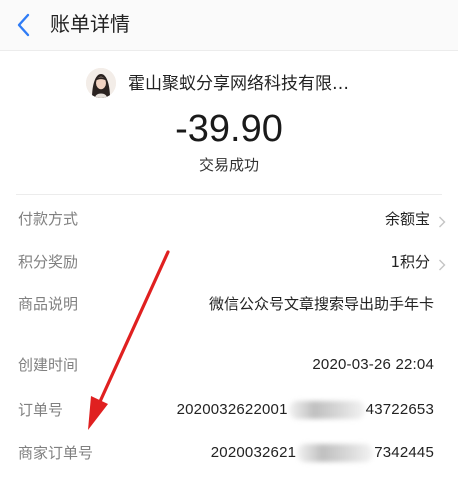  I want to click on order-number-value: 2020032622001 43722653, so click(305, 410).